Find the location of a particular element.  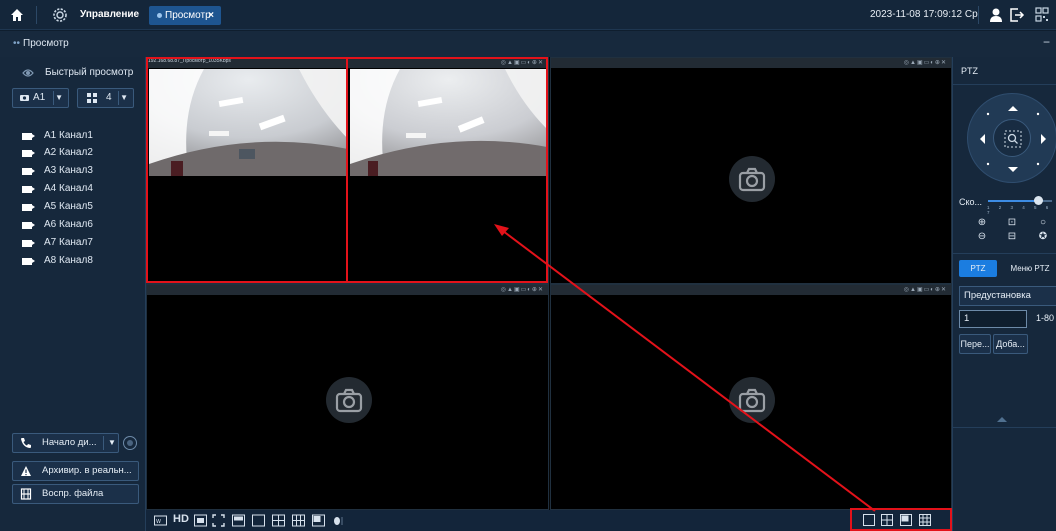

iris-close-icon: ✪ is located at coordinates (1043, 237).